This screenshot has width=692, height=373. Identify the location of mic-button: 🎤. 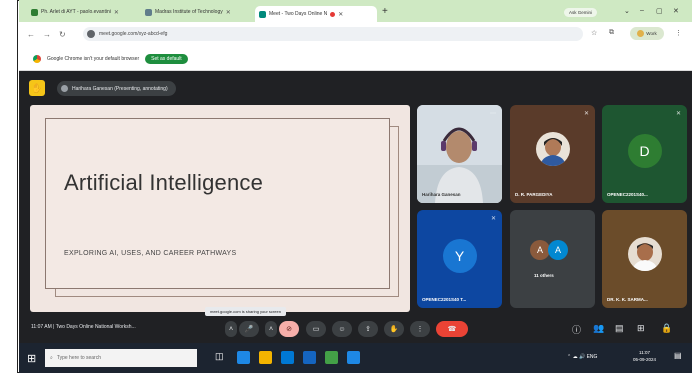
(249, 329).